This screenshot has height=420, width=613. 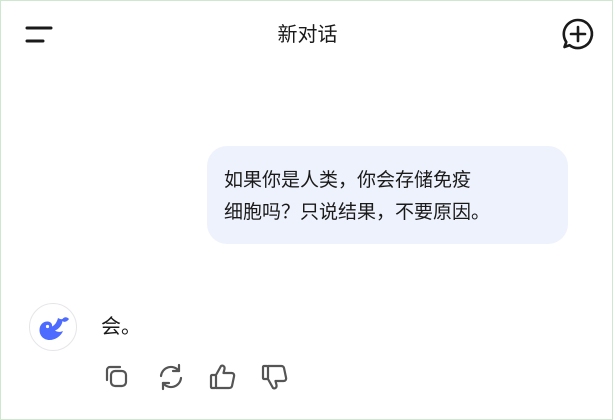 I want to click on dislike-button, so click(x=275, y=377).